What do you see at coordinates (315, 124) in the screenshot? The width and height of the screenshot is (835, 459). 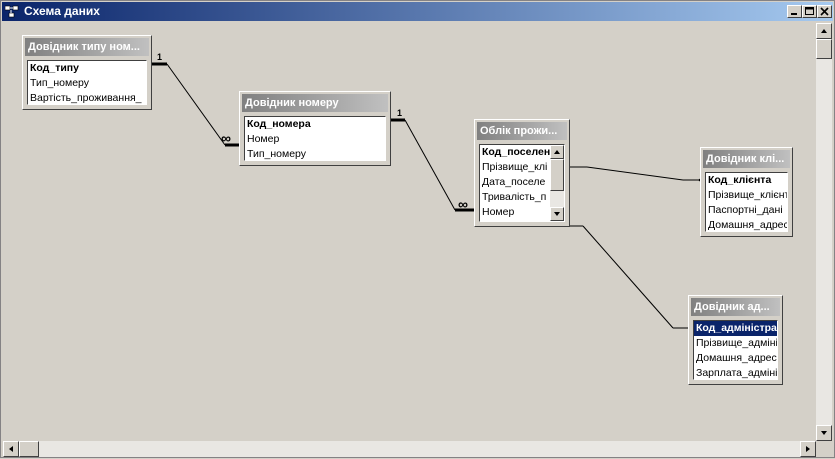 I see `field-item: Код_номера` at bounding box center [315, 124].